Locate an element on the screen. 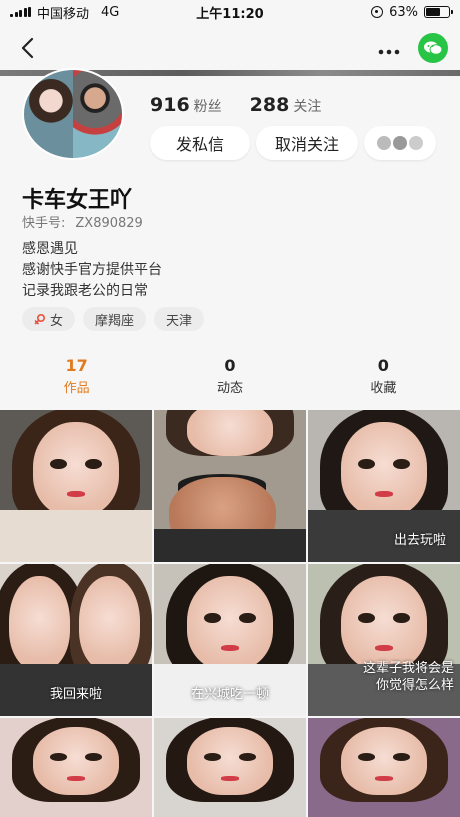 The image size is (460, 817). caption-line: 你觉得怎么样 is located at coordinates (414, 685).